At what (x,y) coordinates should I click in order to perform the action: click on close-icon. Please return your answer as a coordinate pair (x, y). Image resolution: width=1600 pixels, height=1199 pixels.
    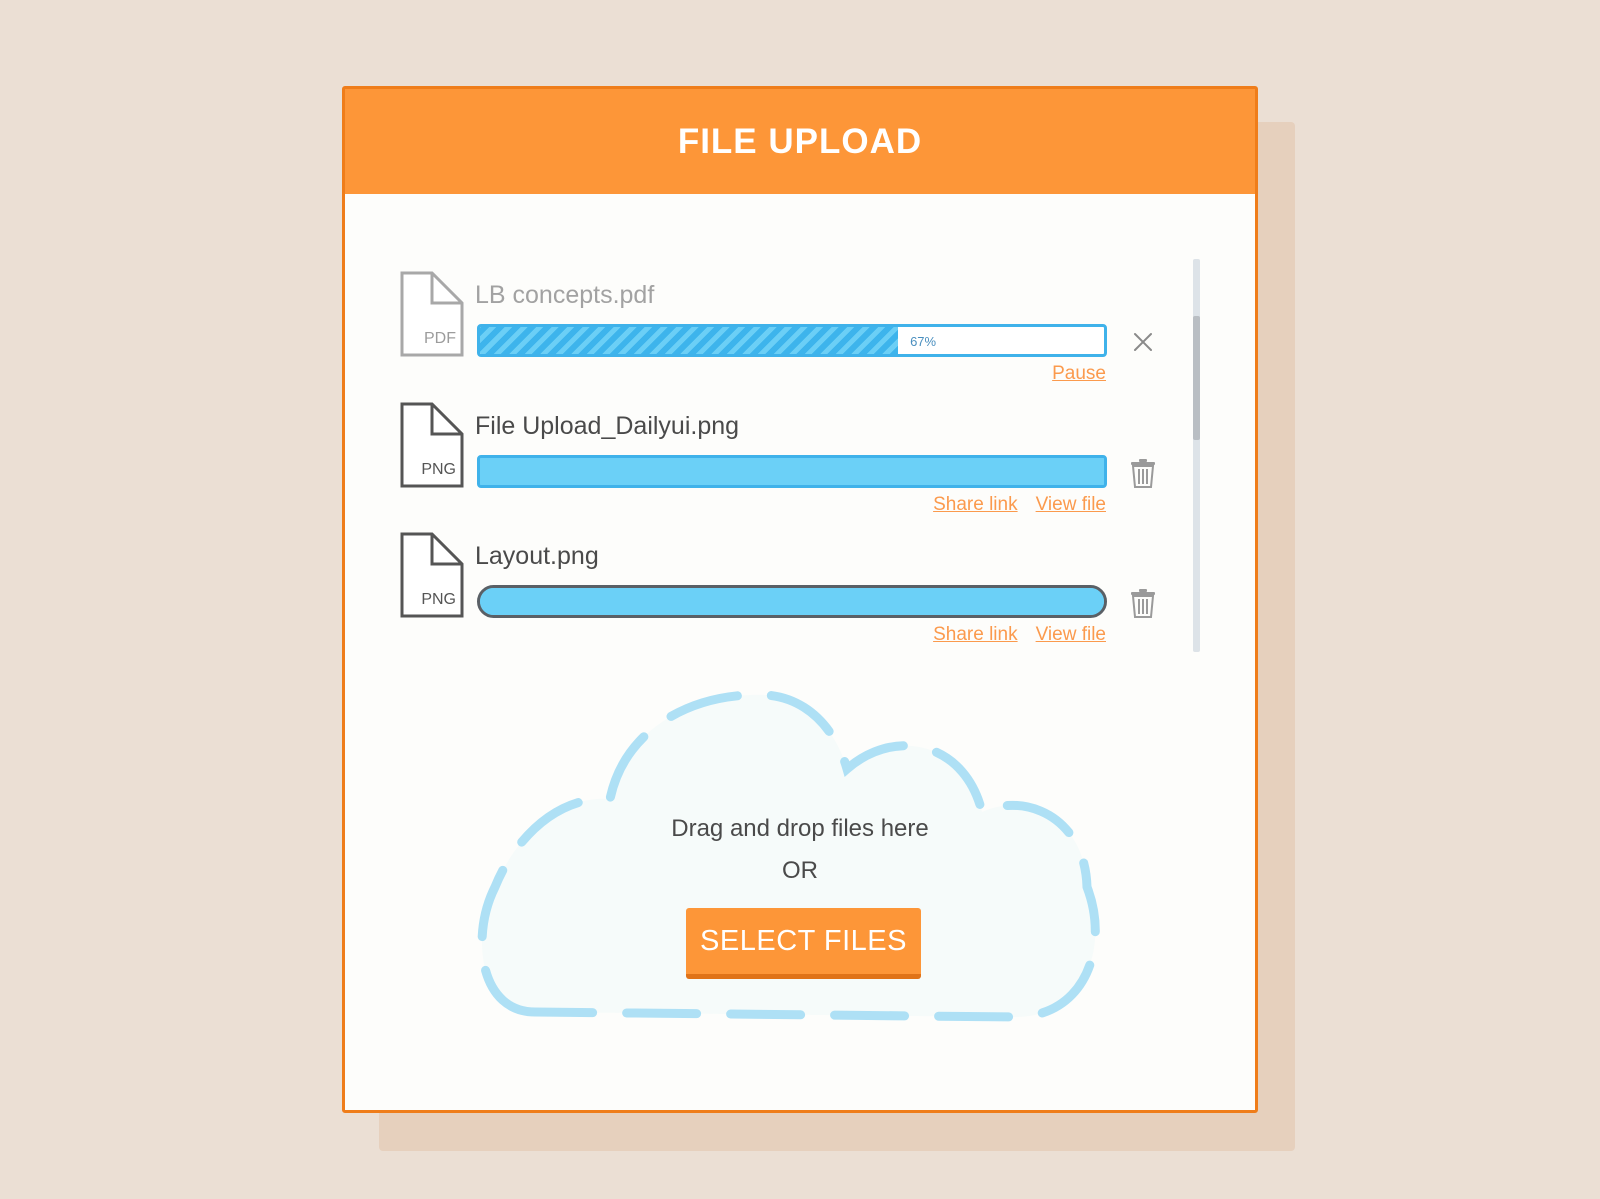
    Looking at the image, I should click on (1143, 344).